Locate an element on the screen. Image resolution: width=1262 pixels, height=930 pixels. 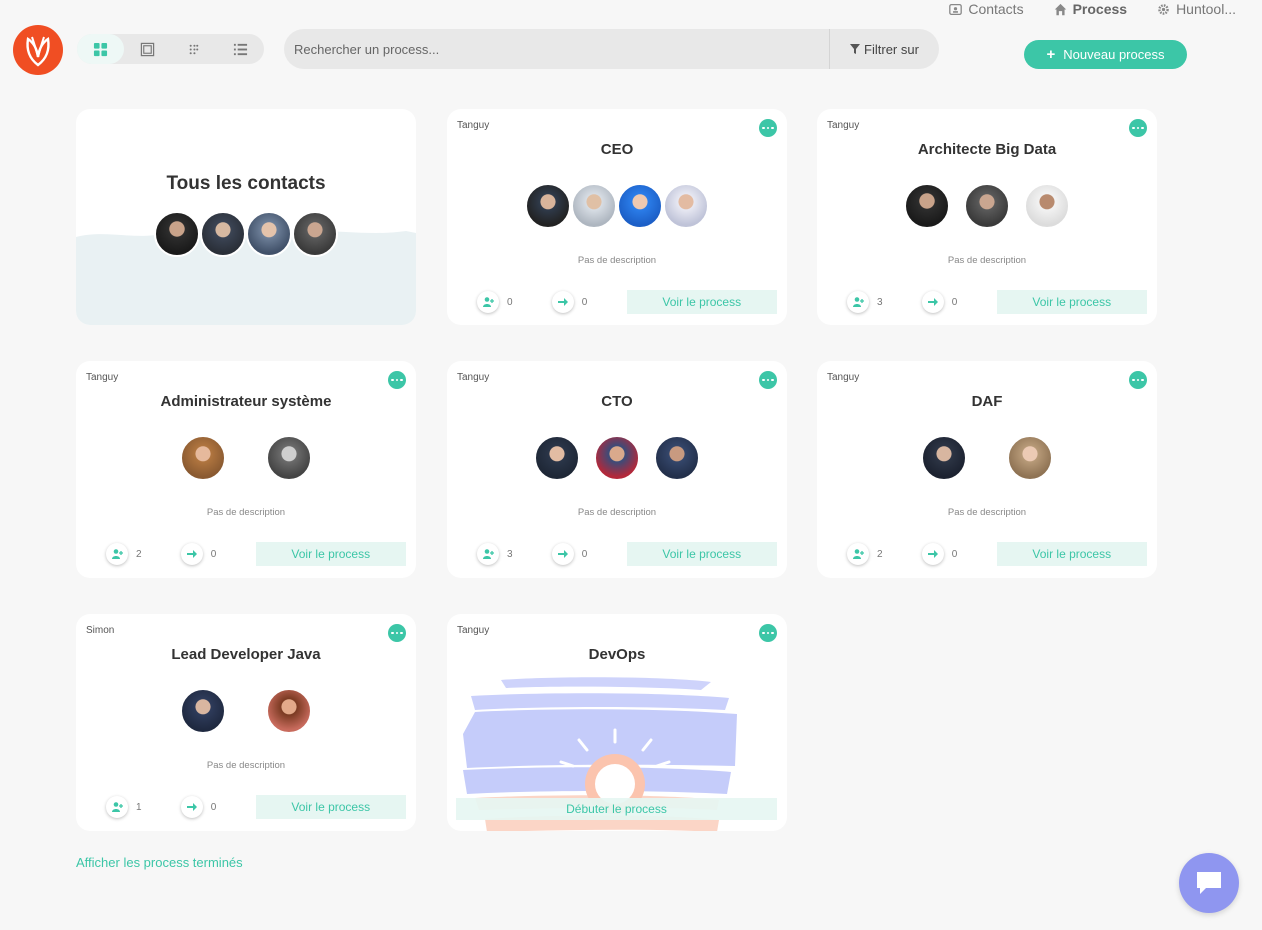
candidates-count: 0 is located at coordinates (510, 302).